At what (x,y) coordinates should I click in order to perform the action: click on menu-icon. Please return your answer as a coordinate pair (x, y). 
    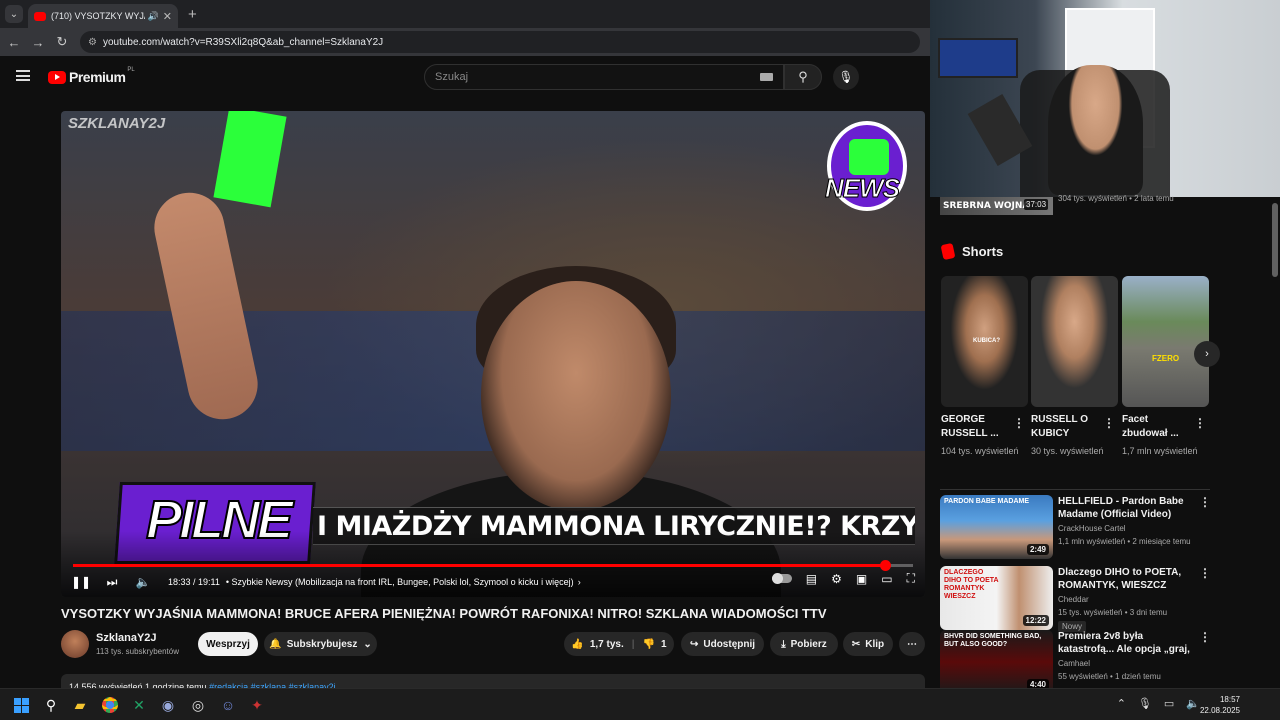
    Looking at the image, I should click on (23, 75).